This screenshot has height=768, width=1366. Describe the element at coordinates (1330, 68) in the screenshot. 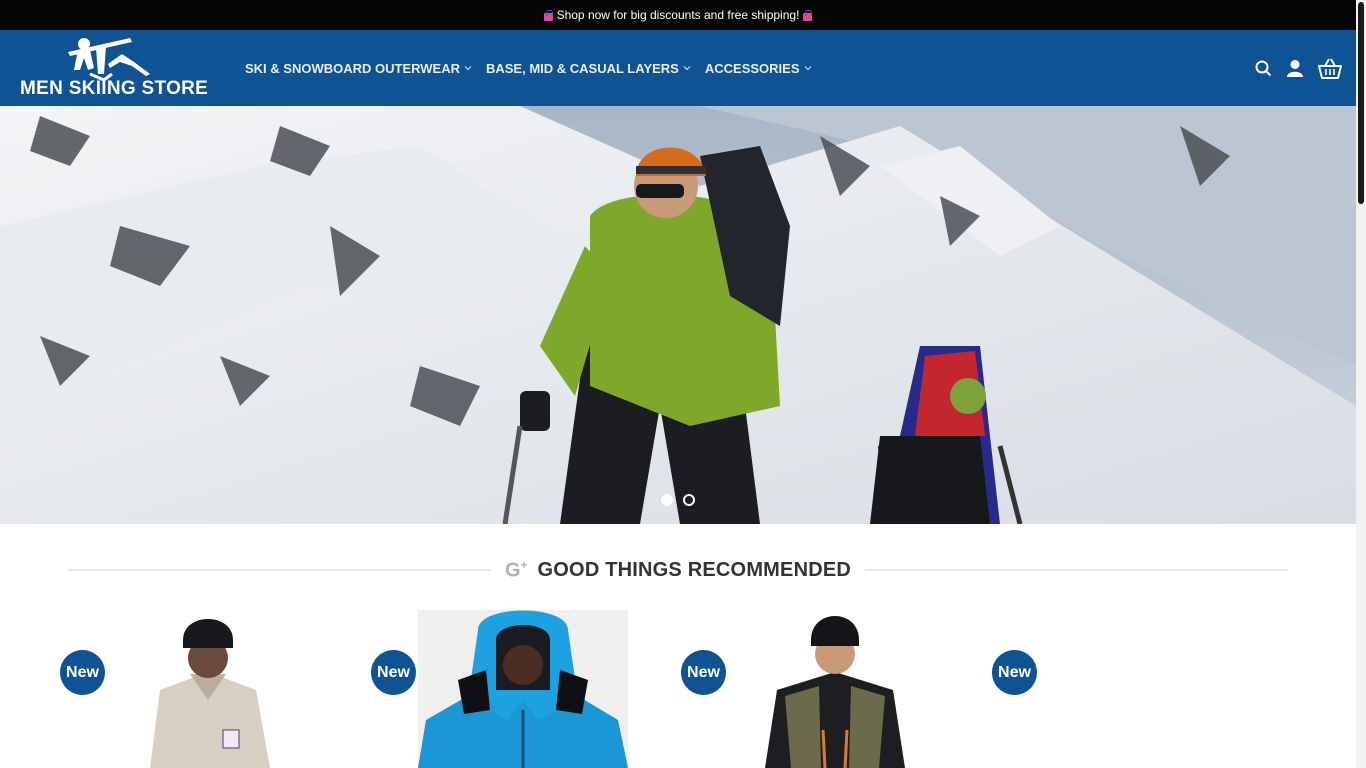

I see `basket-icon` at that location.